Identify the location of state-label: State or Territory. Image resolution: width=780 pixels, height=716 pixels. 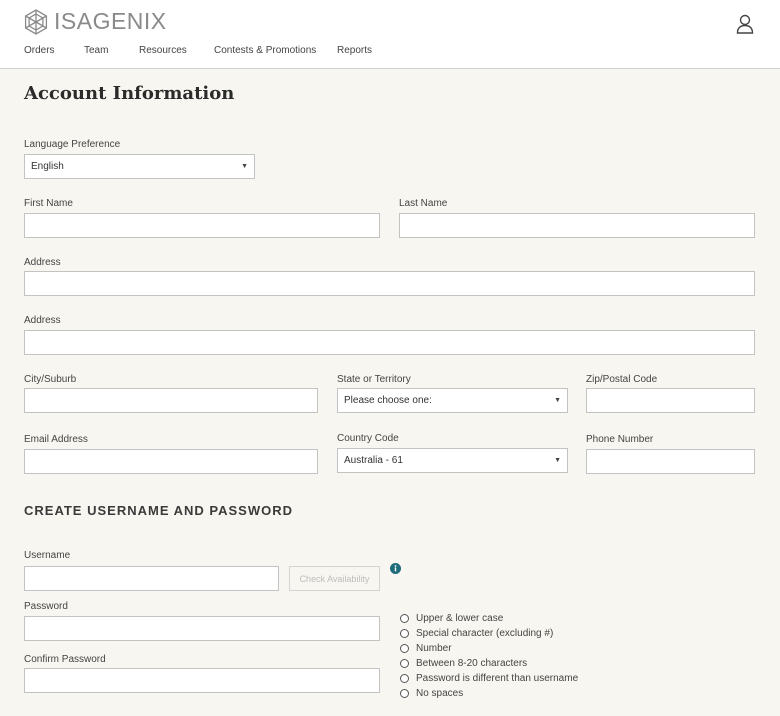
(374, 379).